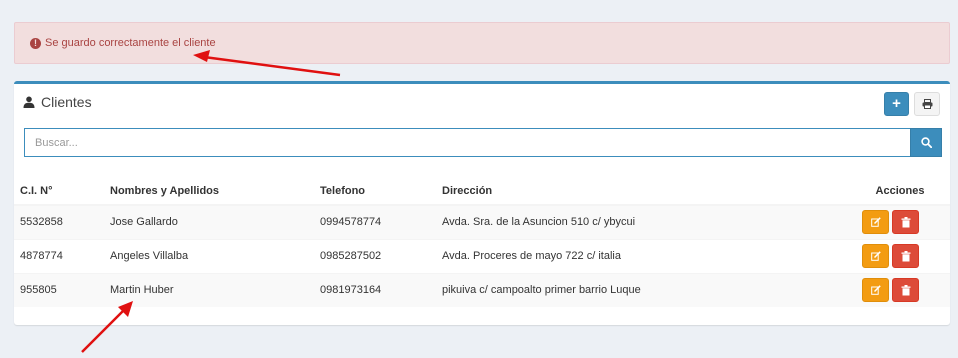 Image resolution: width=958 pixels, height=358 pixels. What do you see at coordinates (375, 221) in the screenshot?
I see `cell-phone: 0994578774` at bounding box center [375, 221].